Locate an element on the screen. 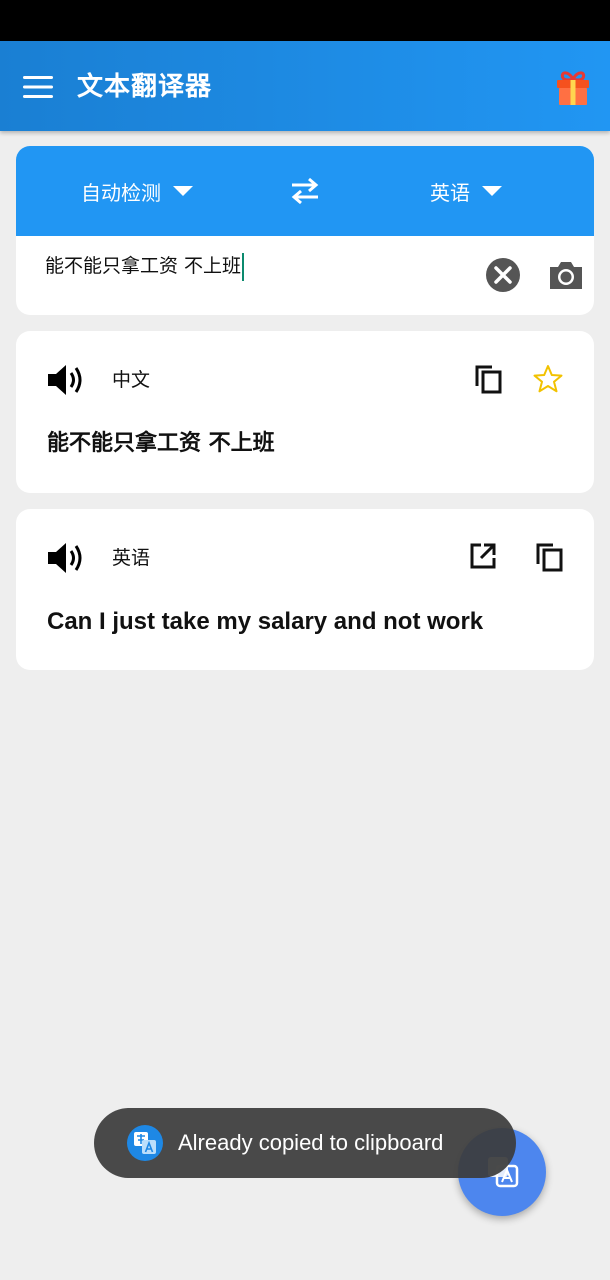 This screenshot has width=610, height=1280. text-input: 能不能只拿工资 不上班 is located at coordinates (145, 266).